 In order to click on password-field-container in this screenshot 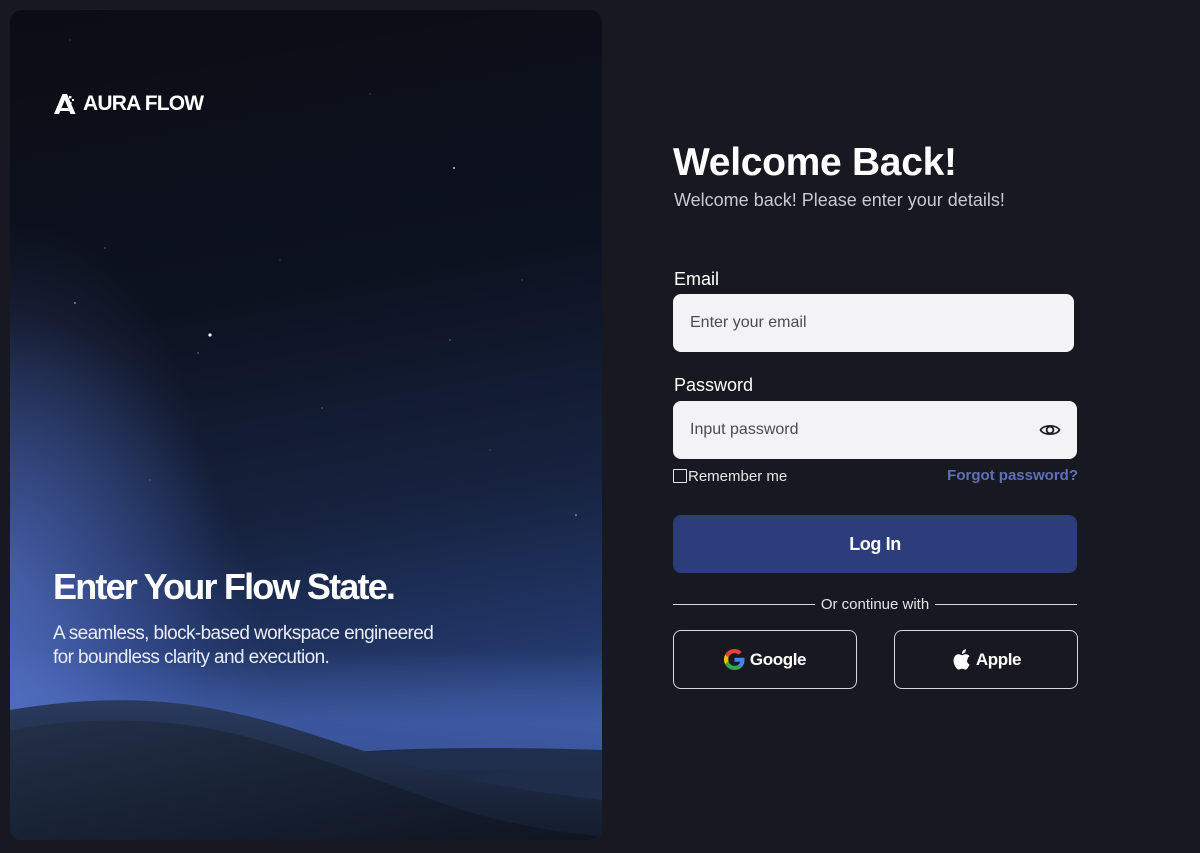, I will do `click(875, 430)`.